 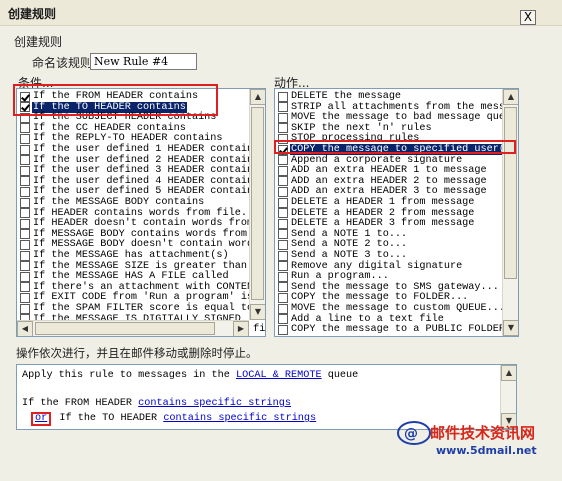 What do you see at coordinates (103, 107) in the screenshot?
I see `condition-item: If the TO HEADER contains` at bounding box center [103, 107].